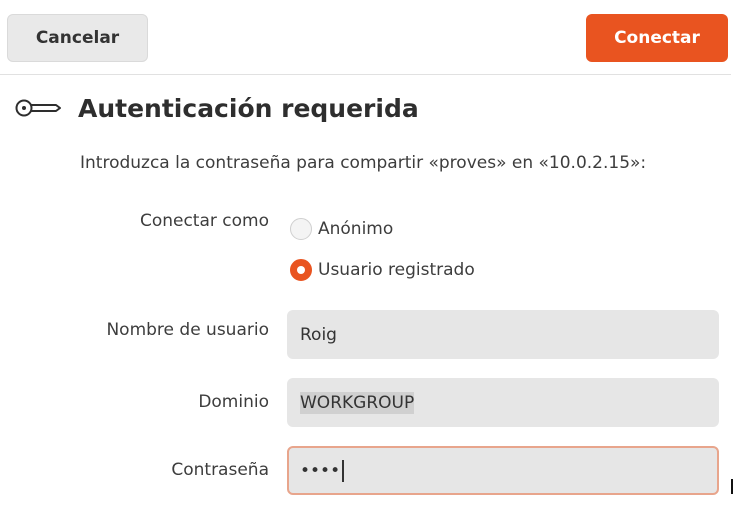 This screenshot has width=739, height=520. I want to click on text-caret, so click(343, 470).